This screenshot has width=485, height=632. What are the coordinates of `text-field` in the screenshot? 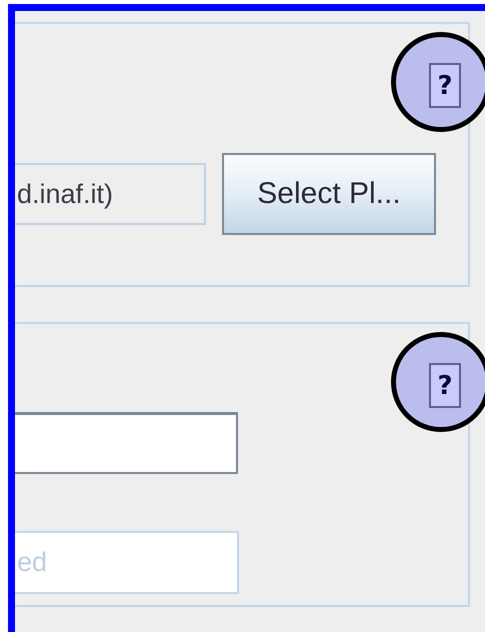 It's located at (126, 443).